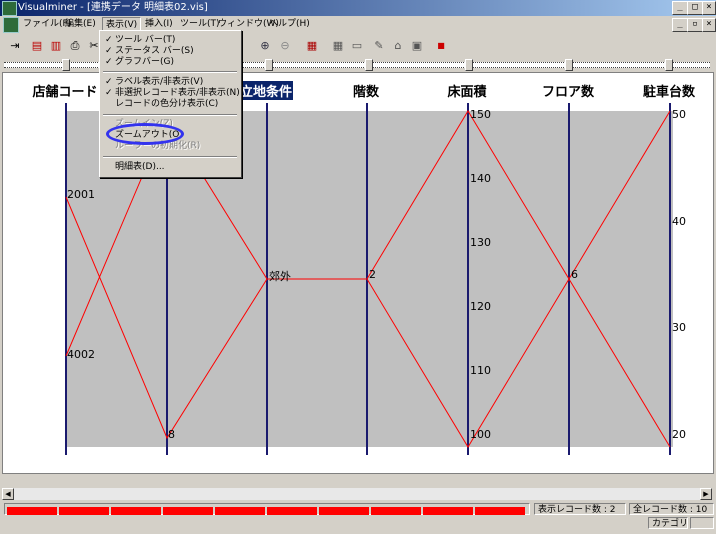 The image size is (716, 534). Describe the element at coordinates (480, 114) in the screenshot. I see `tick-label: 150` at that location.